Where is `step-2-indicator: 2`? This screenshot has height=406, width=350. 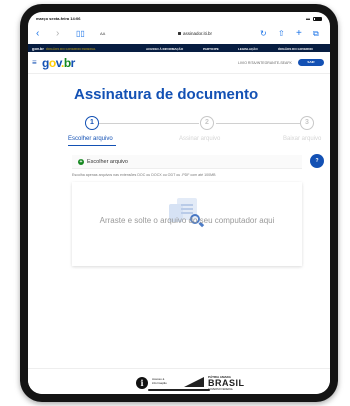
step-2-indicator: 2 is located at coordinates (207, 123).